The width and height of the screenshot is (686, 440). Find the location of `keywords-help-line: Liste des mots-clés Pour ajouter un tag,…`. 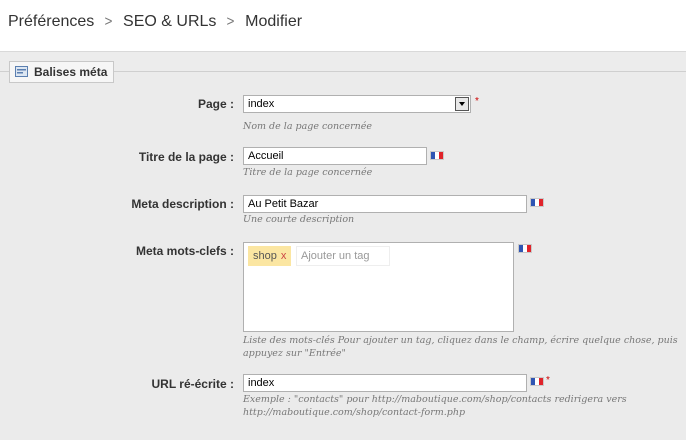

keywords-help-line: Liste des mots-clés Pour ajouter un tag,… is located at coordinates (460, 340).